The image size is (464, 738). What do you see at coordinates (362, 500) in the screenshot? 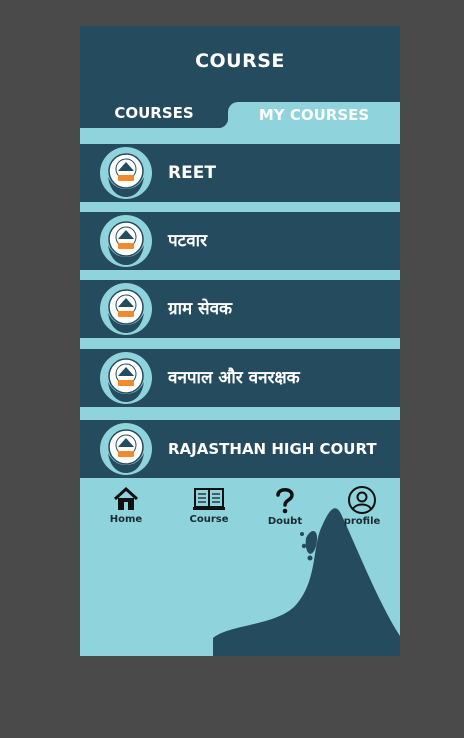
I see `profile-icon` at bounding box center [362, 500].